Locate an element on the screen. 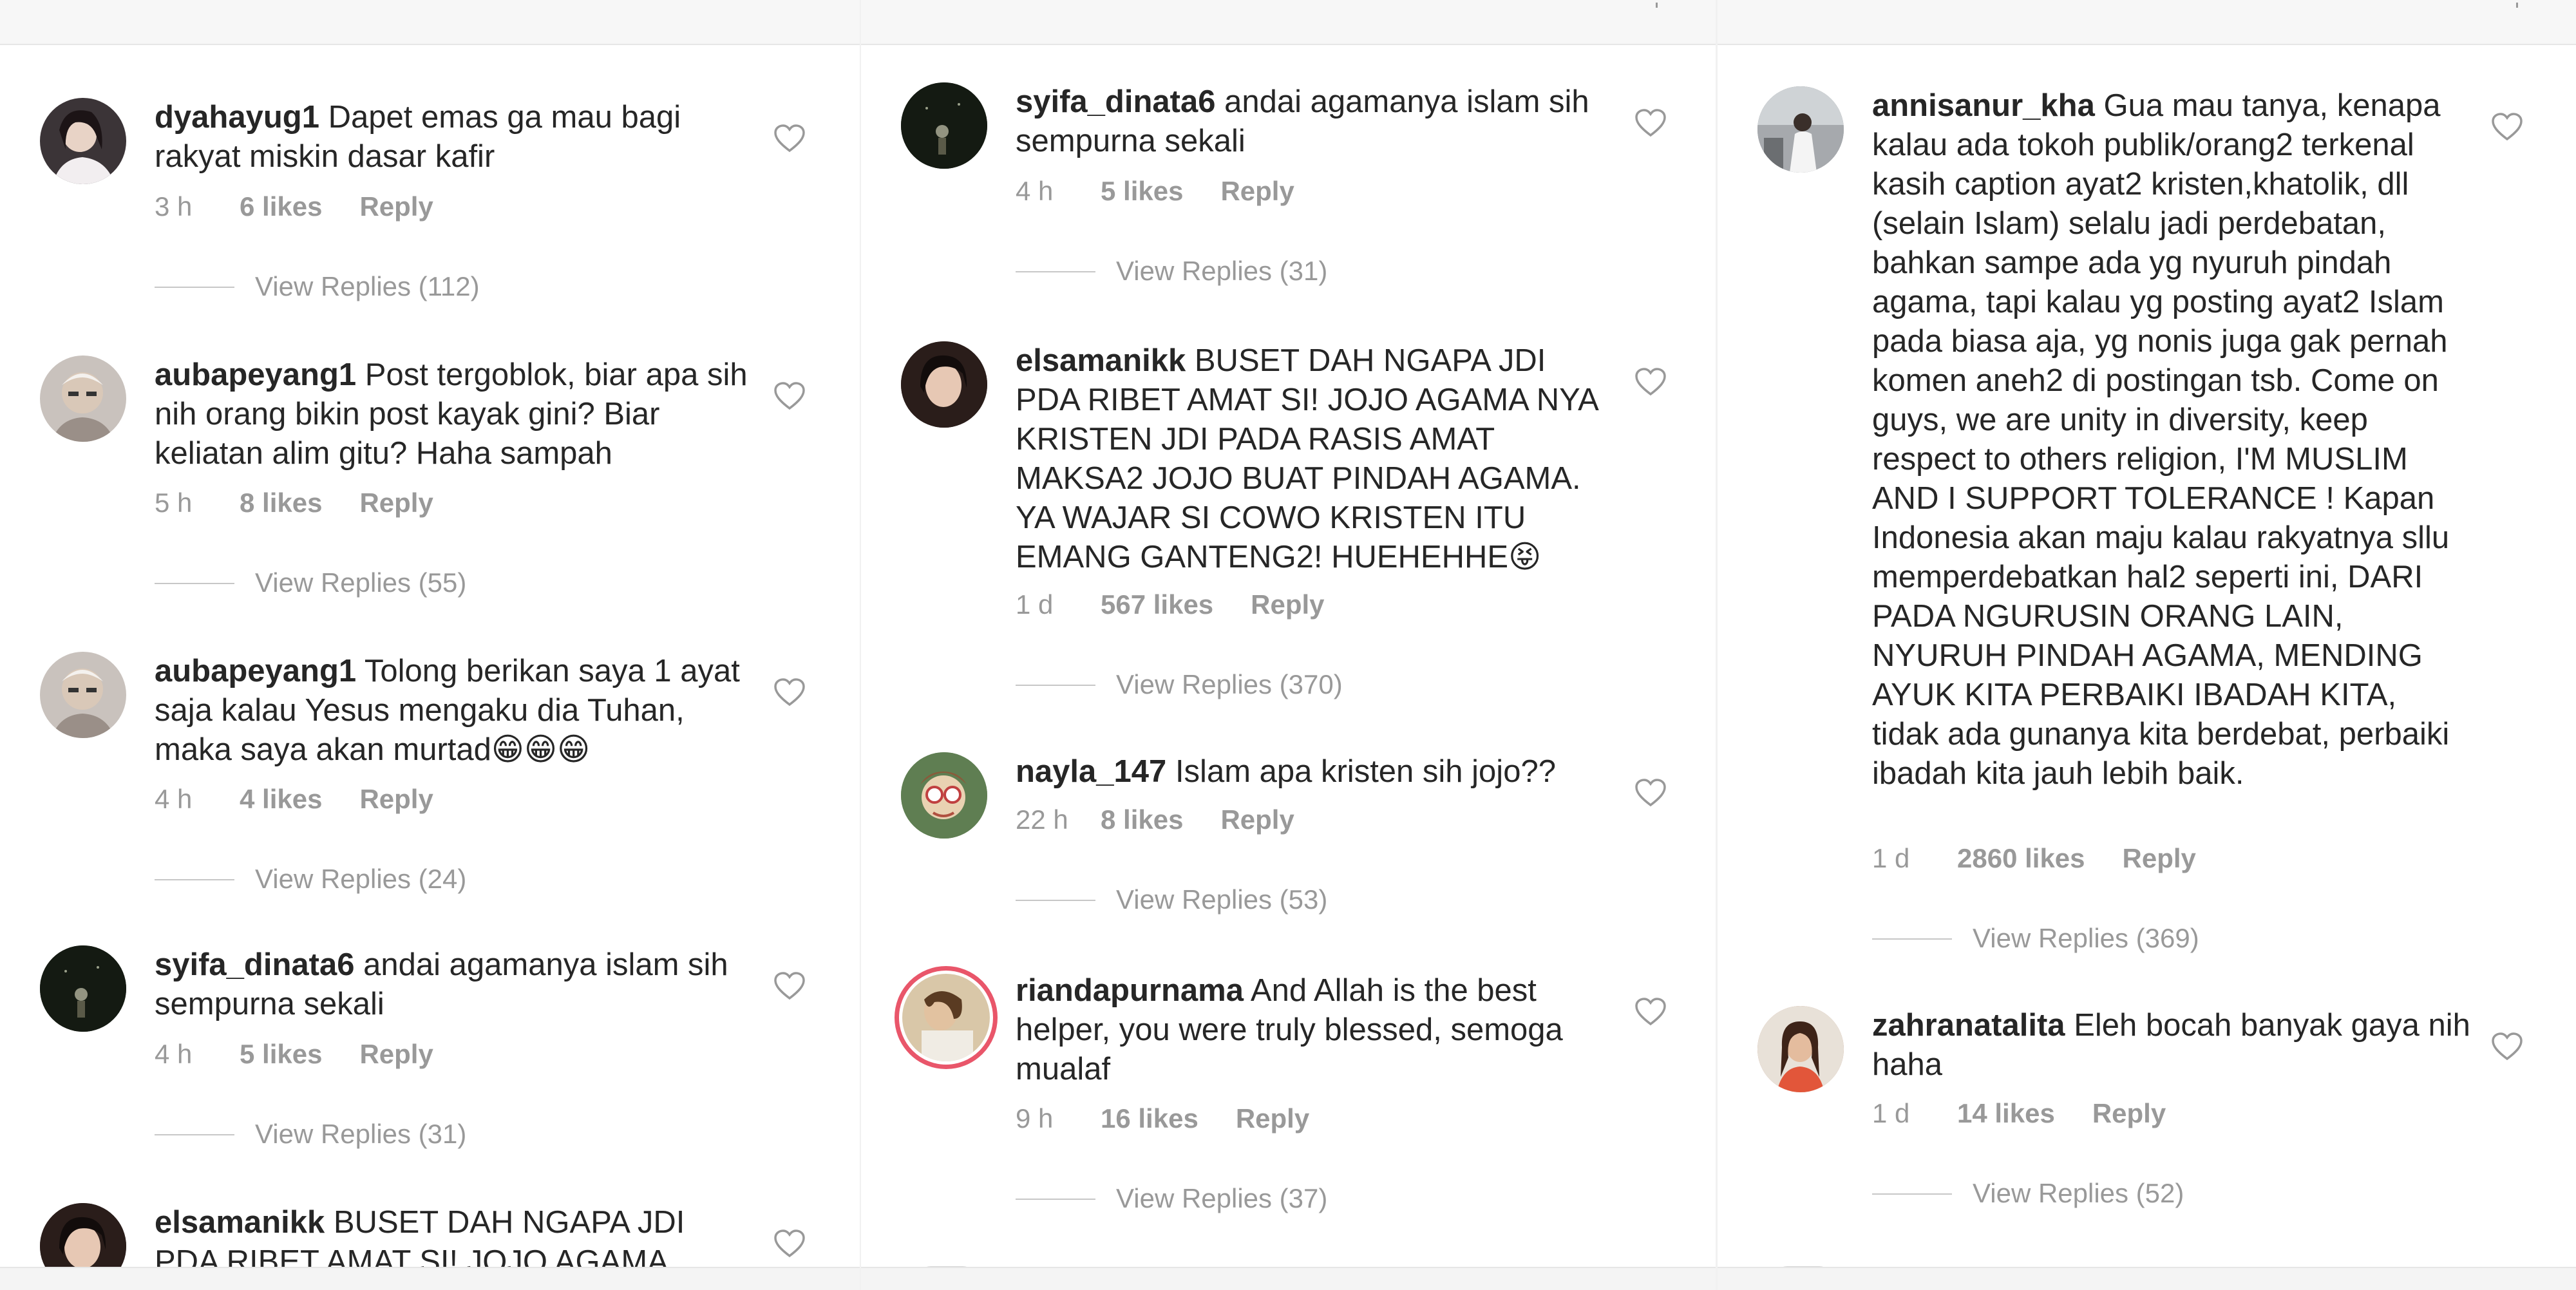  comment-likes: 14 likes is located at coordinates (2006, 1113).